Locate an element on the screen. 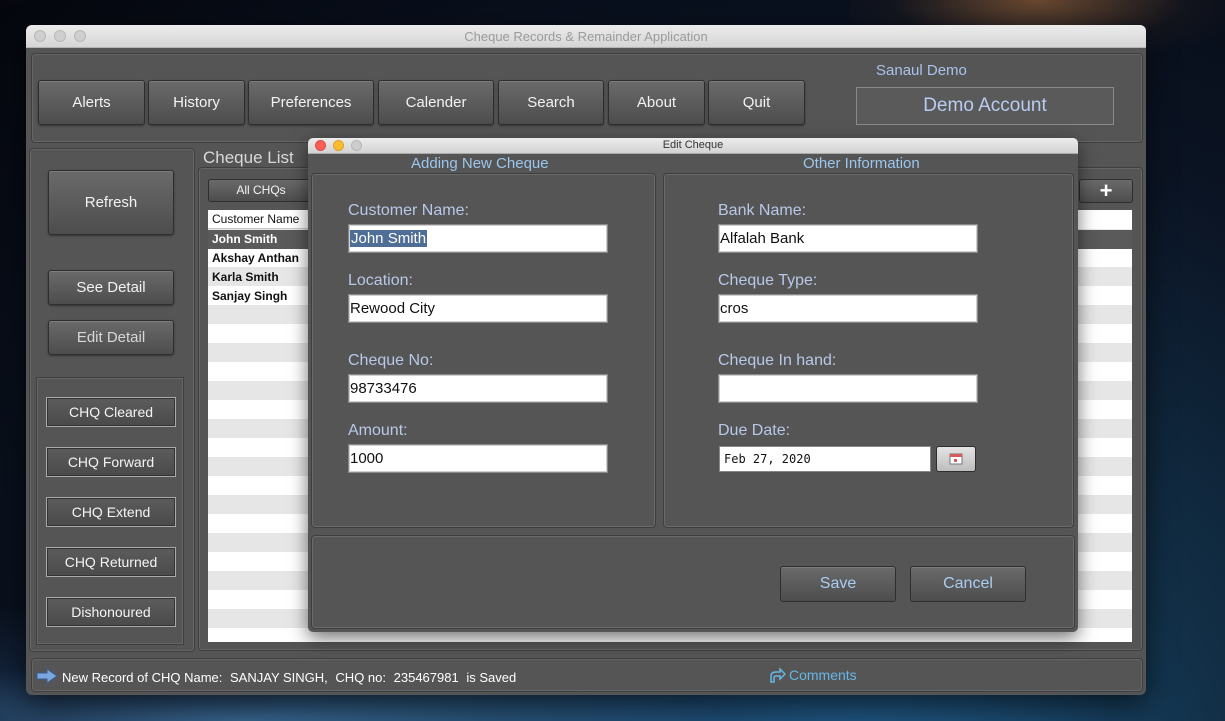  customer-name-label: Customer Name: is located at coordinates (408, 210).